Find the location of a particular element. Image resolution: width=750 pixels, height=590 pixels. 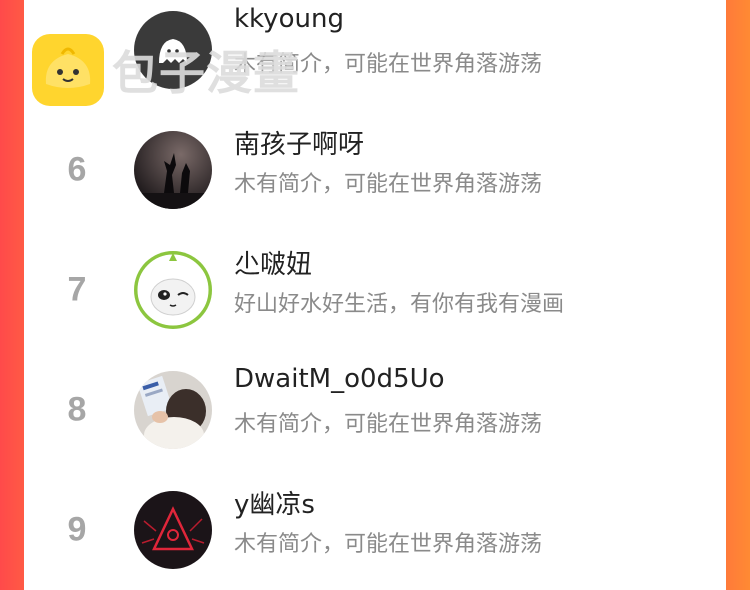

watermark: 包子漫畫 is located at coordinates (166, 70).